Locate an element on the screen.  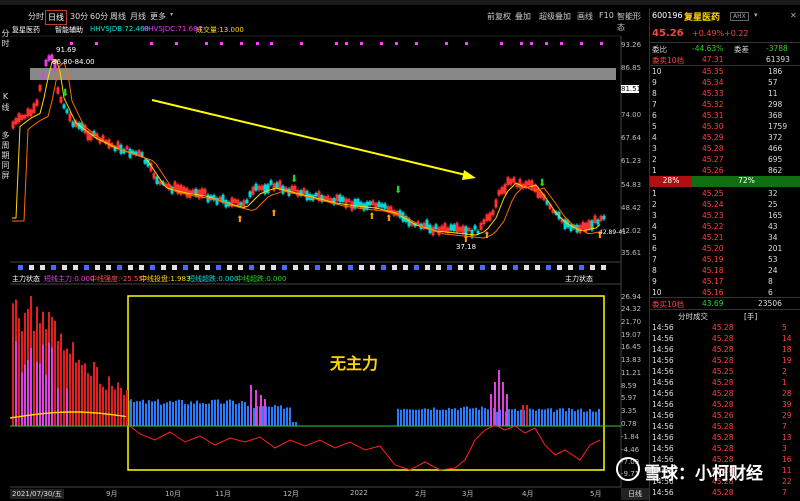
high-annotation: 91.69 is located at coordinates (66, 50).